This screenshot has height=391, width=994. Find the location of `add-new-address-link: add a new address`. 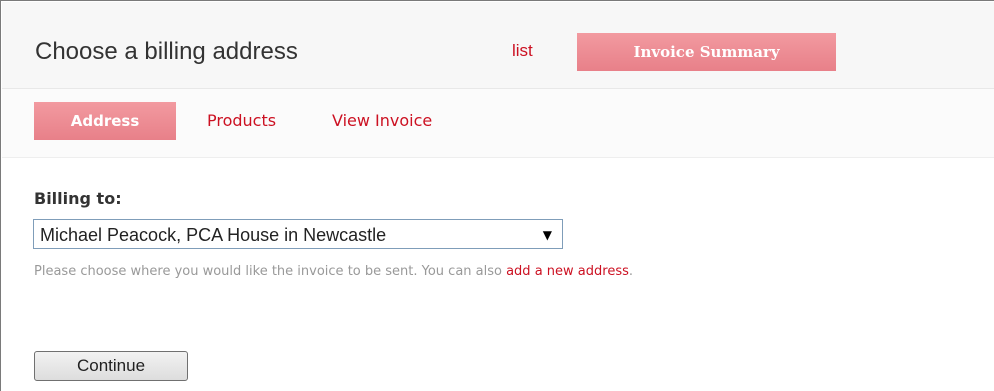

add-new-address-link: add a new address is located at coordinates (567, 271).